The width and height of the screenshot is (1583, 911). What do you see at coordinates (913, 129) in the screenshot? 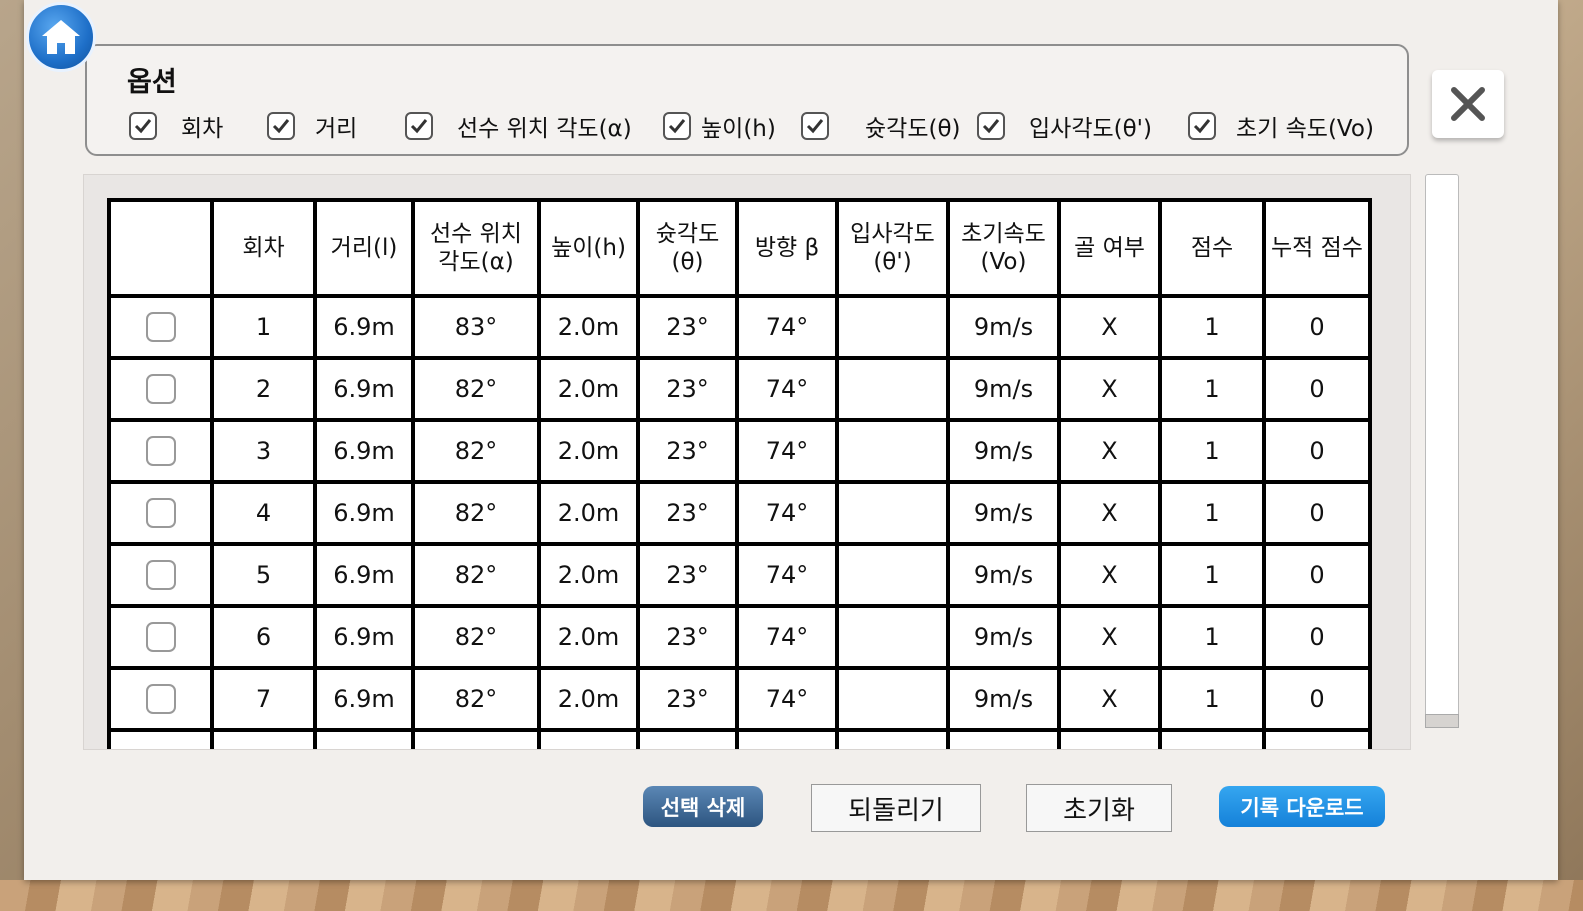
I see `option-shot-angle-label: 슛각도(θ)` at bounding box center [913, 129].